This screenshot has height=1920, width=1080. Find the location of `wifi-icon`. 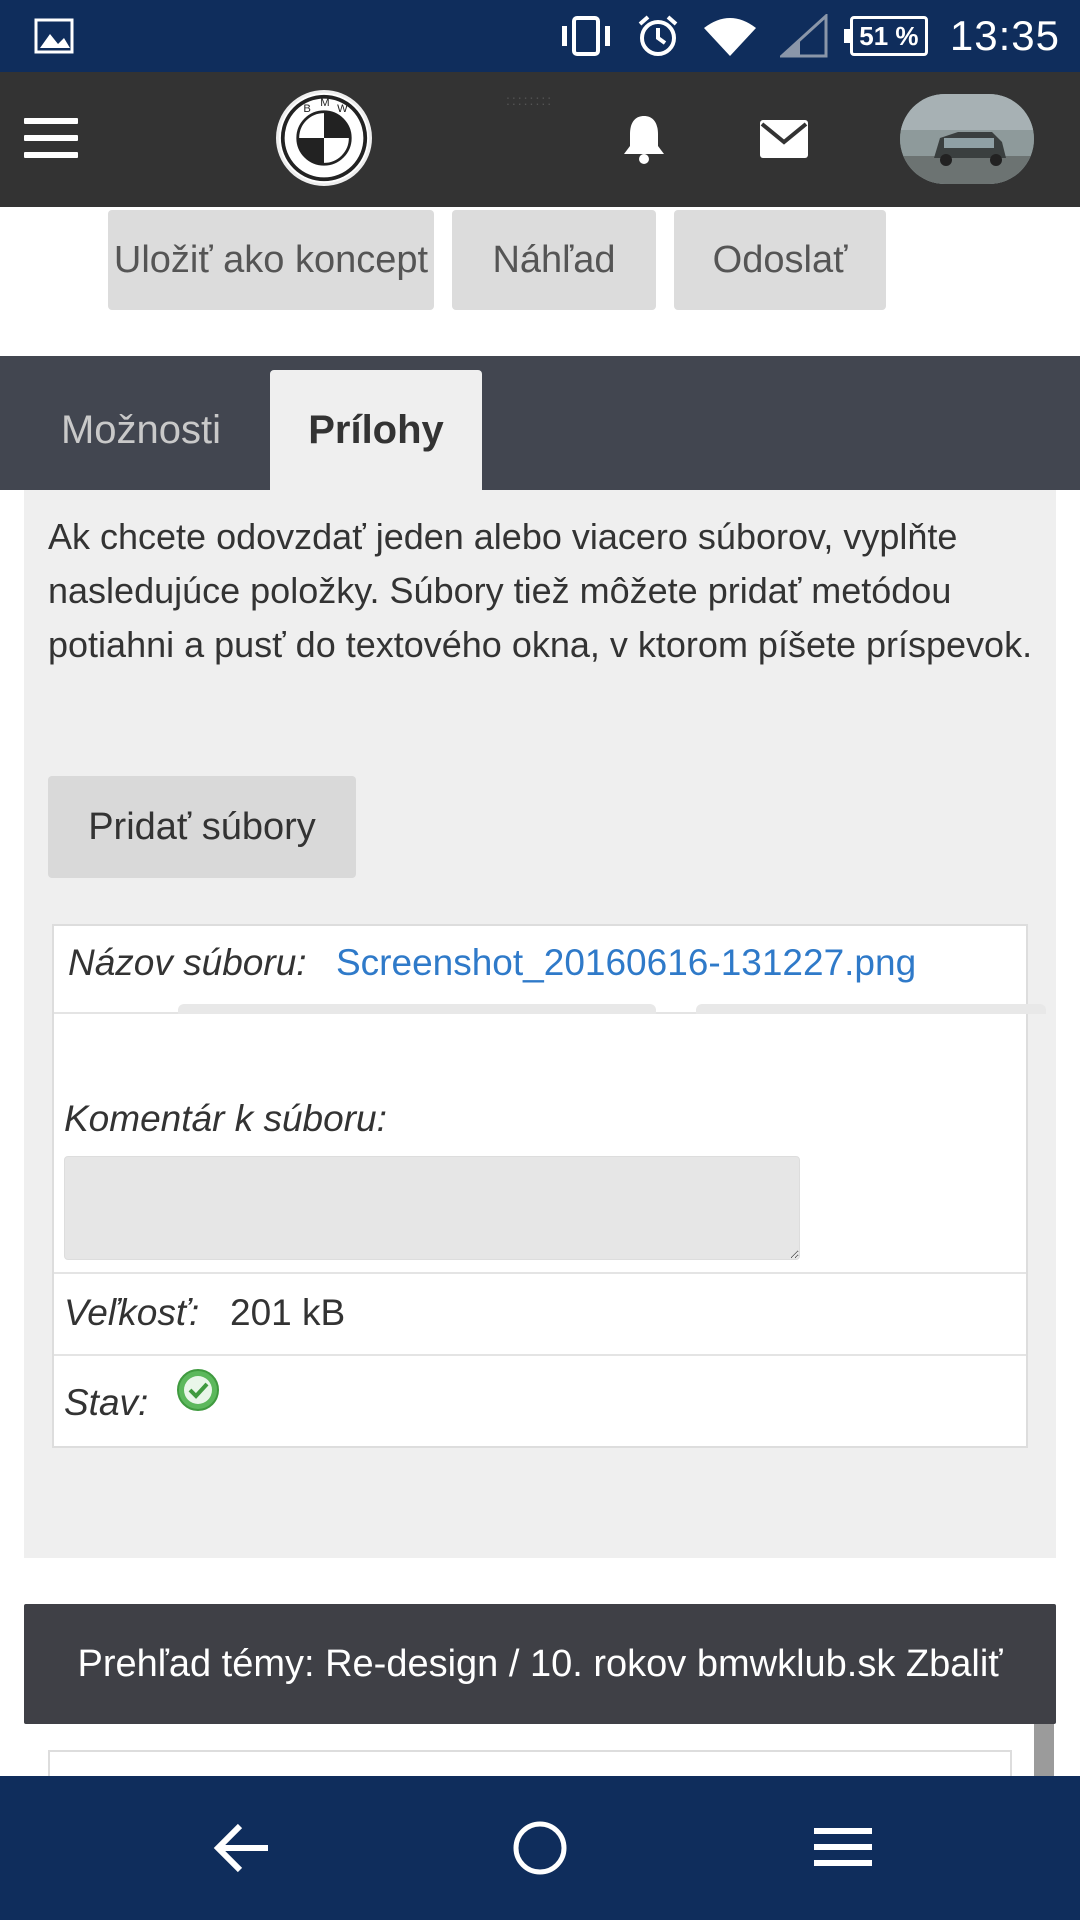

wifi-icon is located at coordinates (729, 37).